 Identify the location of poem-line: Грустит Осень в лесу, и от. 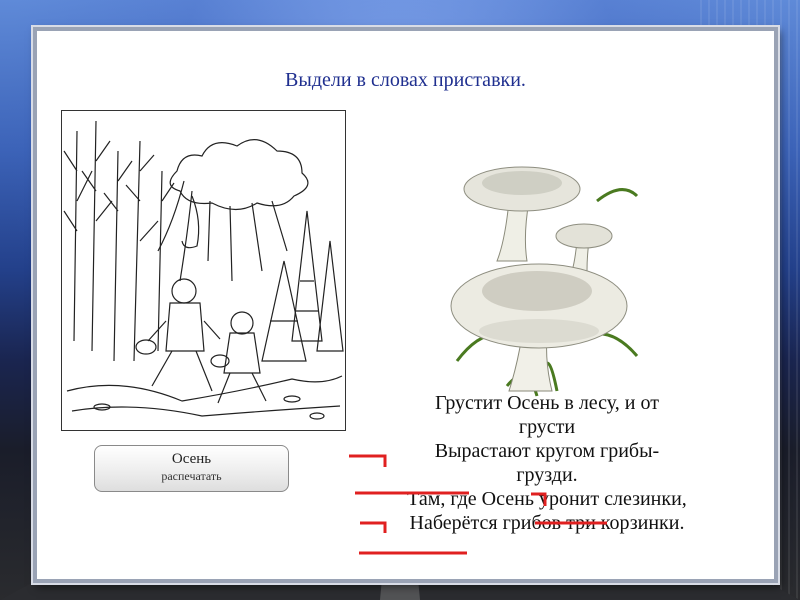
(547, 403).